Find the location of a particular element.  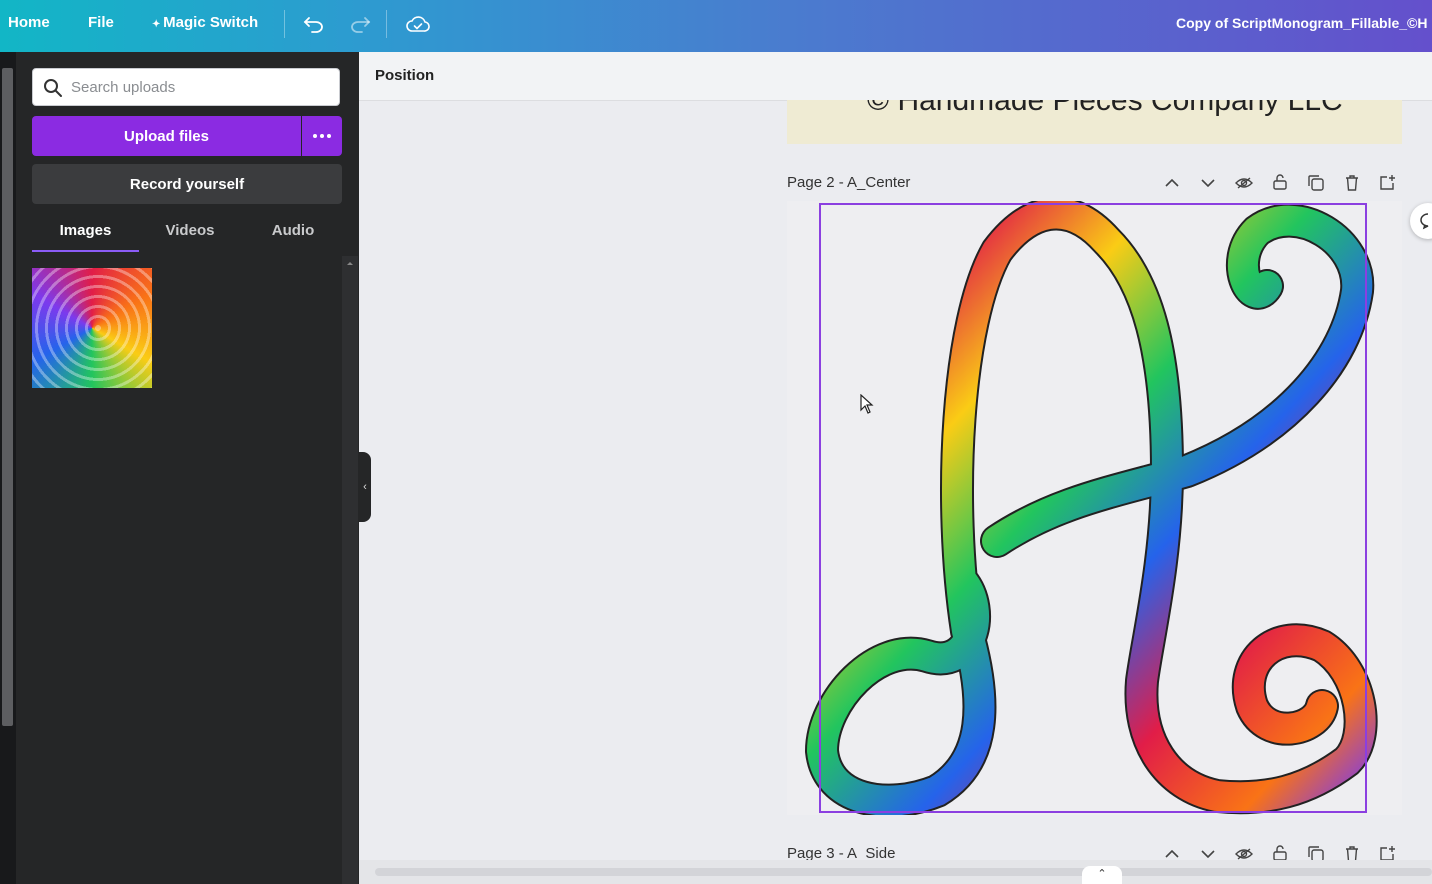

trash-icon is located at coordinates (1352, 183).